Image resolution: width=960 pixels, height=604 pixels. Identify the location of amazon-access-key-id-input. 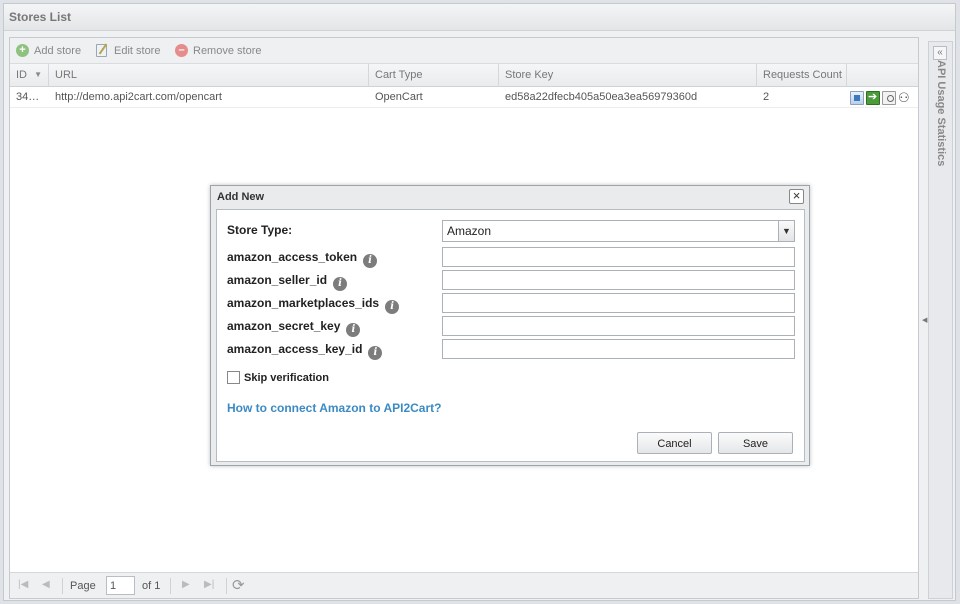
(618, 349).